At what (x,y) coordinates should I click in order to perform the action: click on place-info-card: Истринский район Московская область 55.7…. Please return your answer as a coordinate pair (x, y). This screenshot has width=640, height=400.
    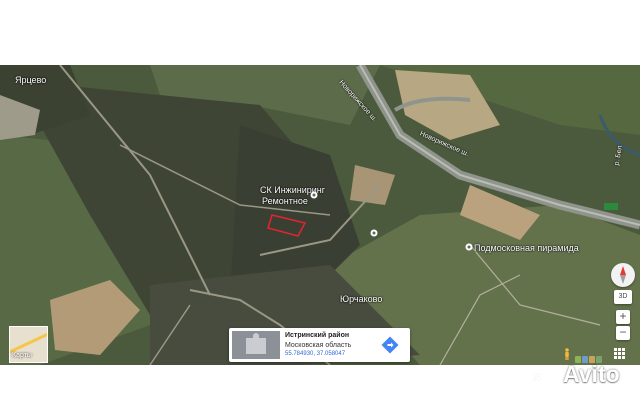
    Looking at the image, I should click on (319, 345).